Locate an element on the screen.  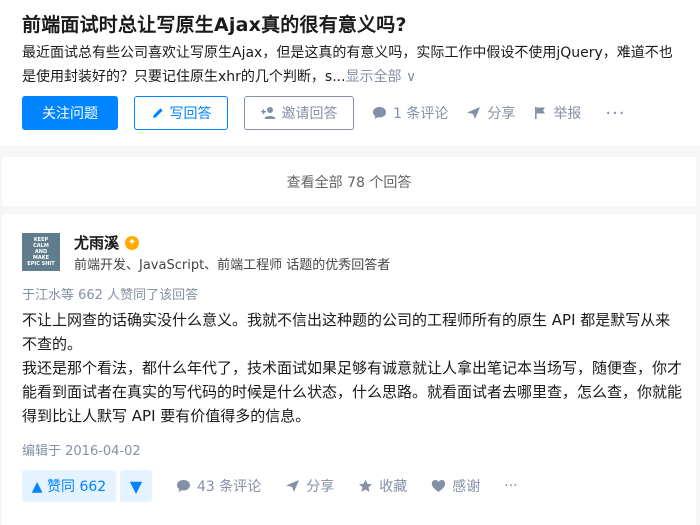
answer-comments-button: 43 条评论 is located at coordinates (218, 486).